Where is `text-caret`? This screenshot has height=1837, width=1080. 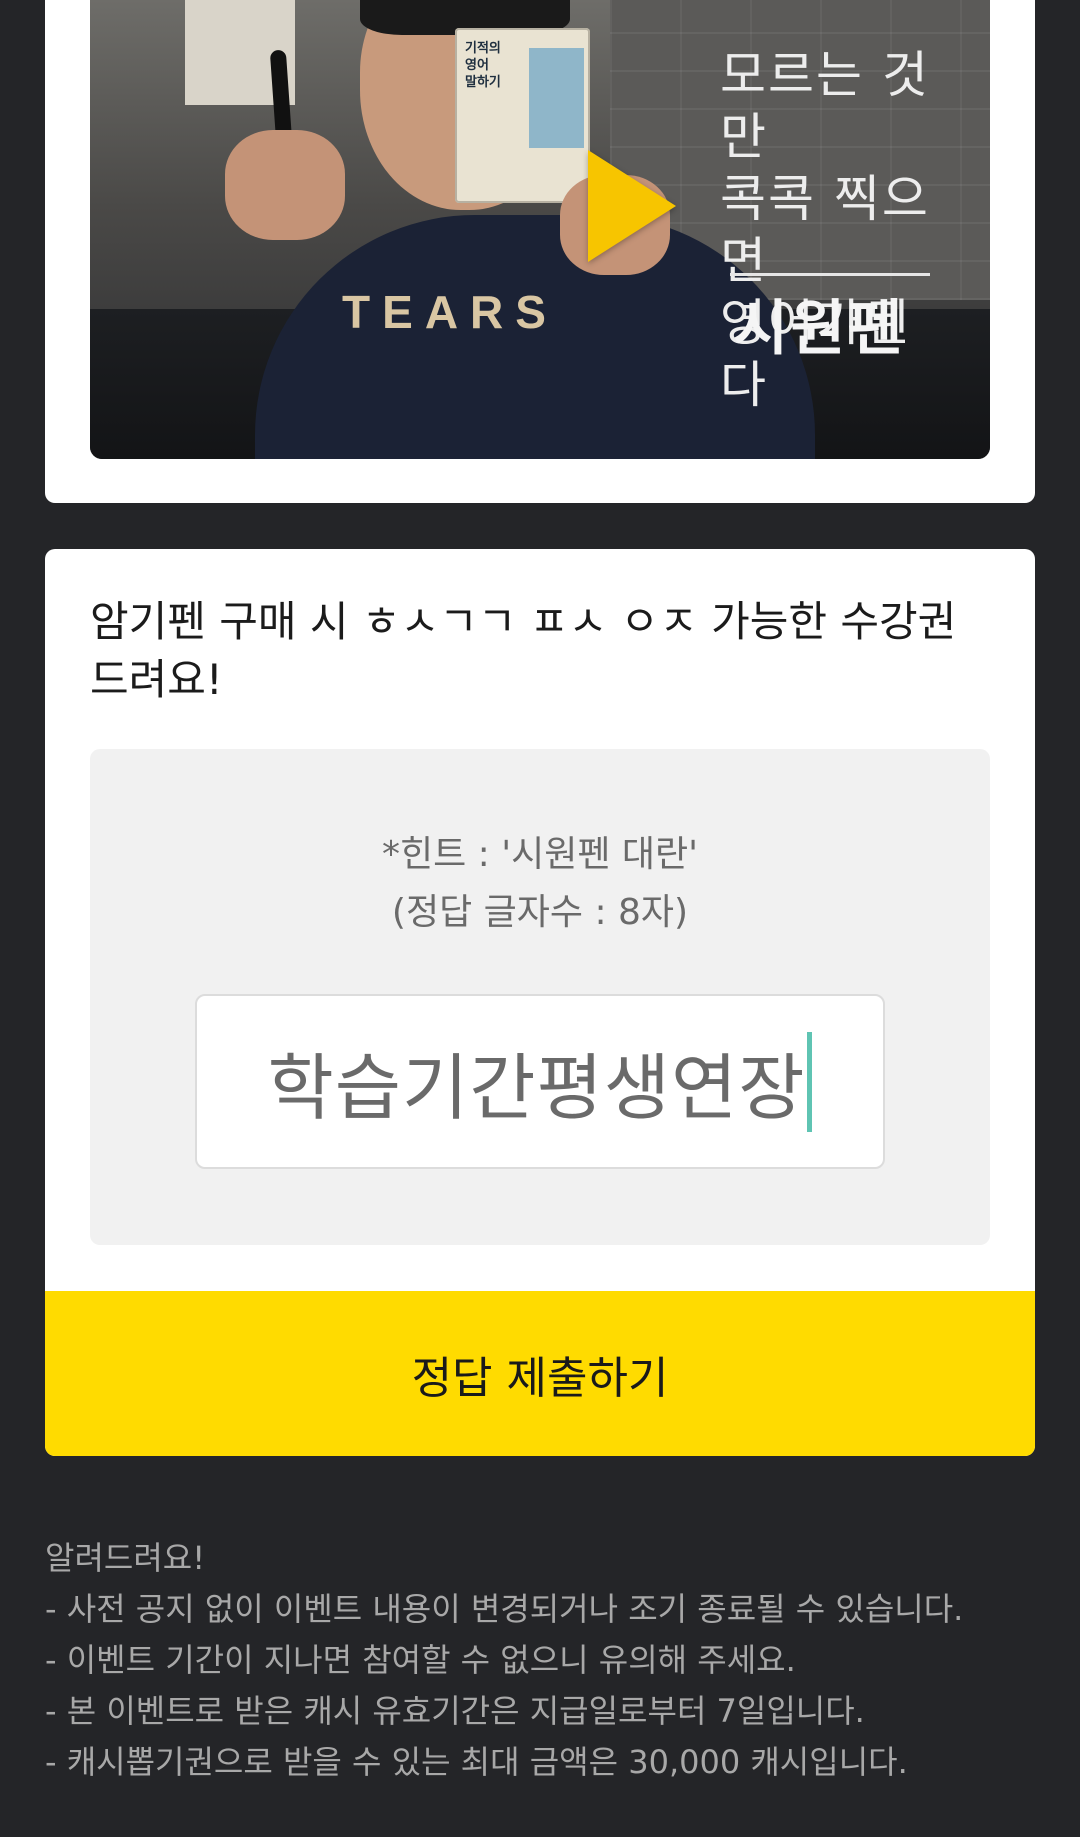
text-caret is located at coordinates (810, 1081).